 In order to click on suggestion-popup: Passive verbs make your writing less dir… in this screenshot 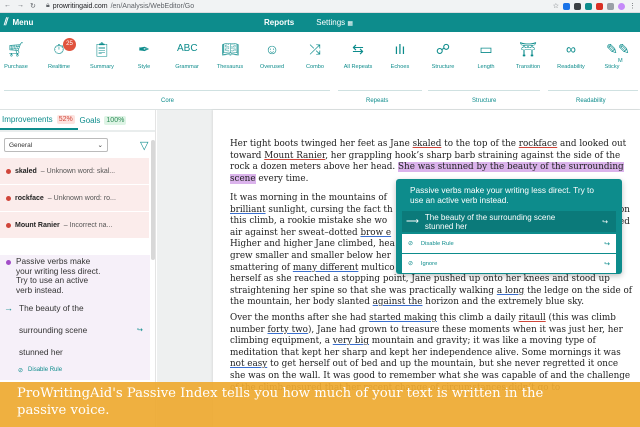, I will do `click(509, 226)`.